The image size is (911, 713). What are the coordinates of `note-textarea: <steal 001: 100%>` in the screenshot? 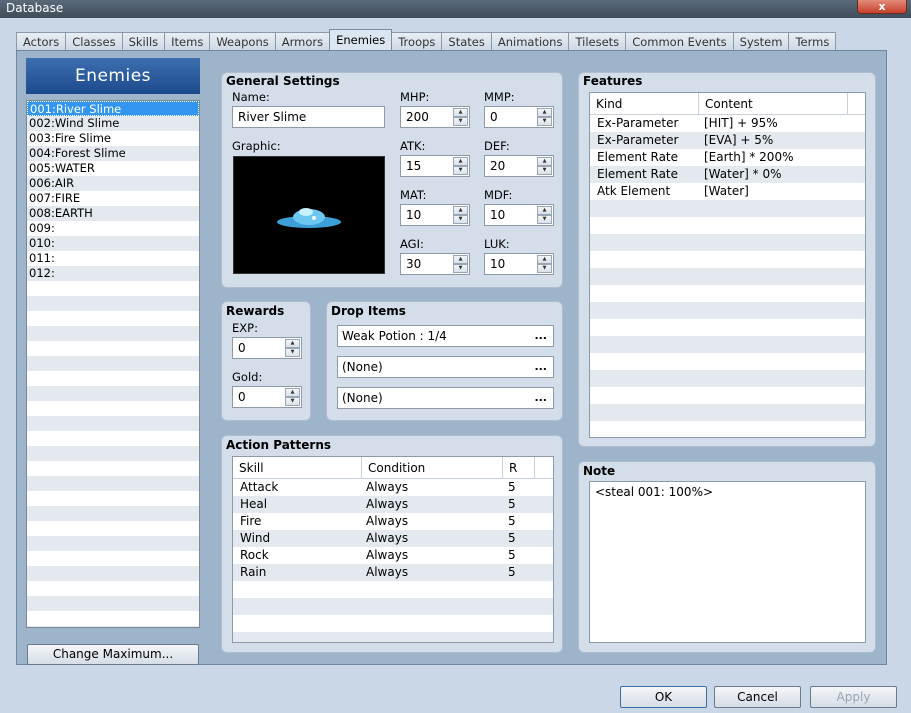 It's located at (727, 562).